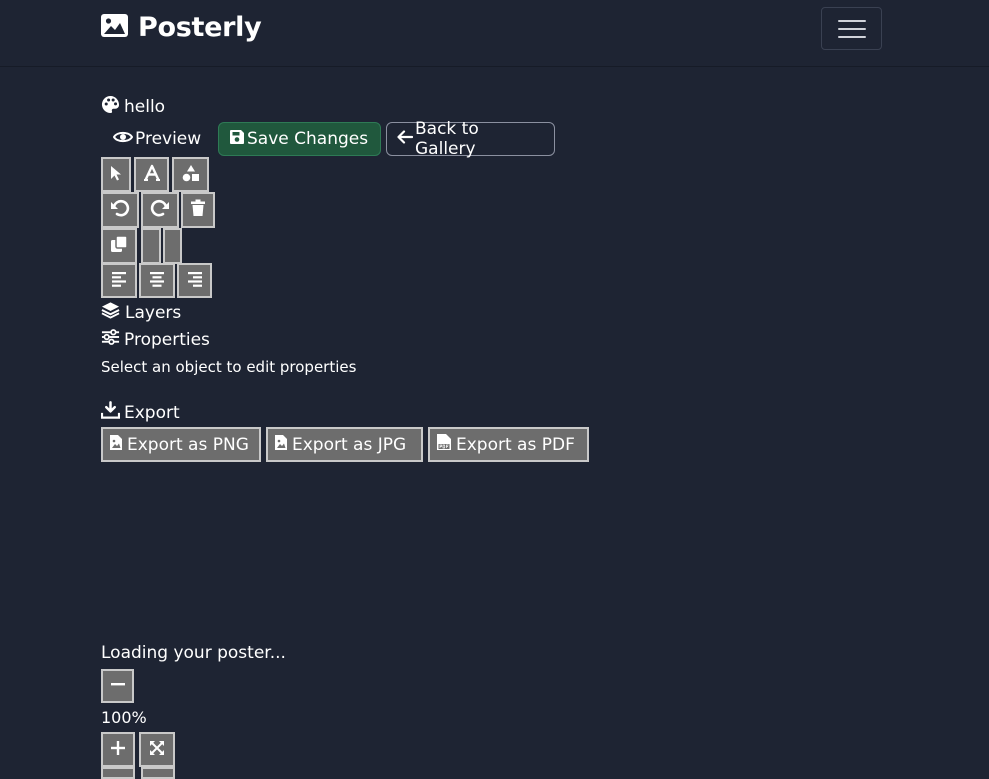 This screenshot has width=989, height=779. I want to click on properties-hint: Select an object to edit properties, so click(229, 367).